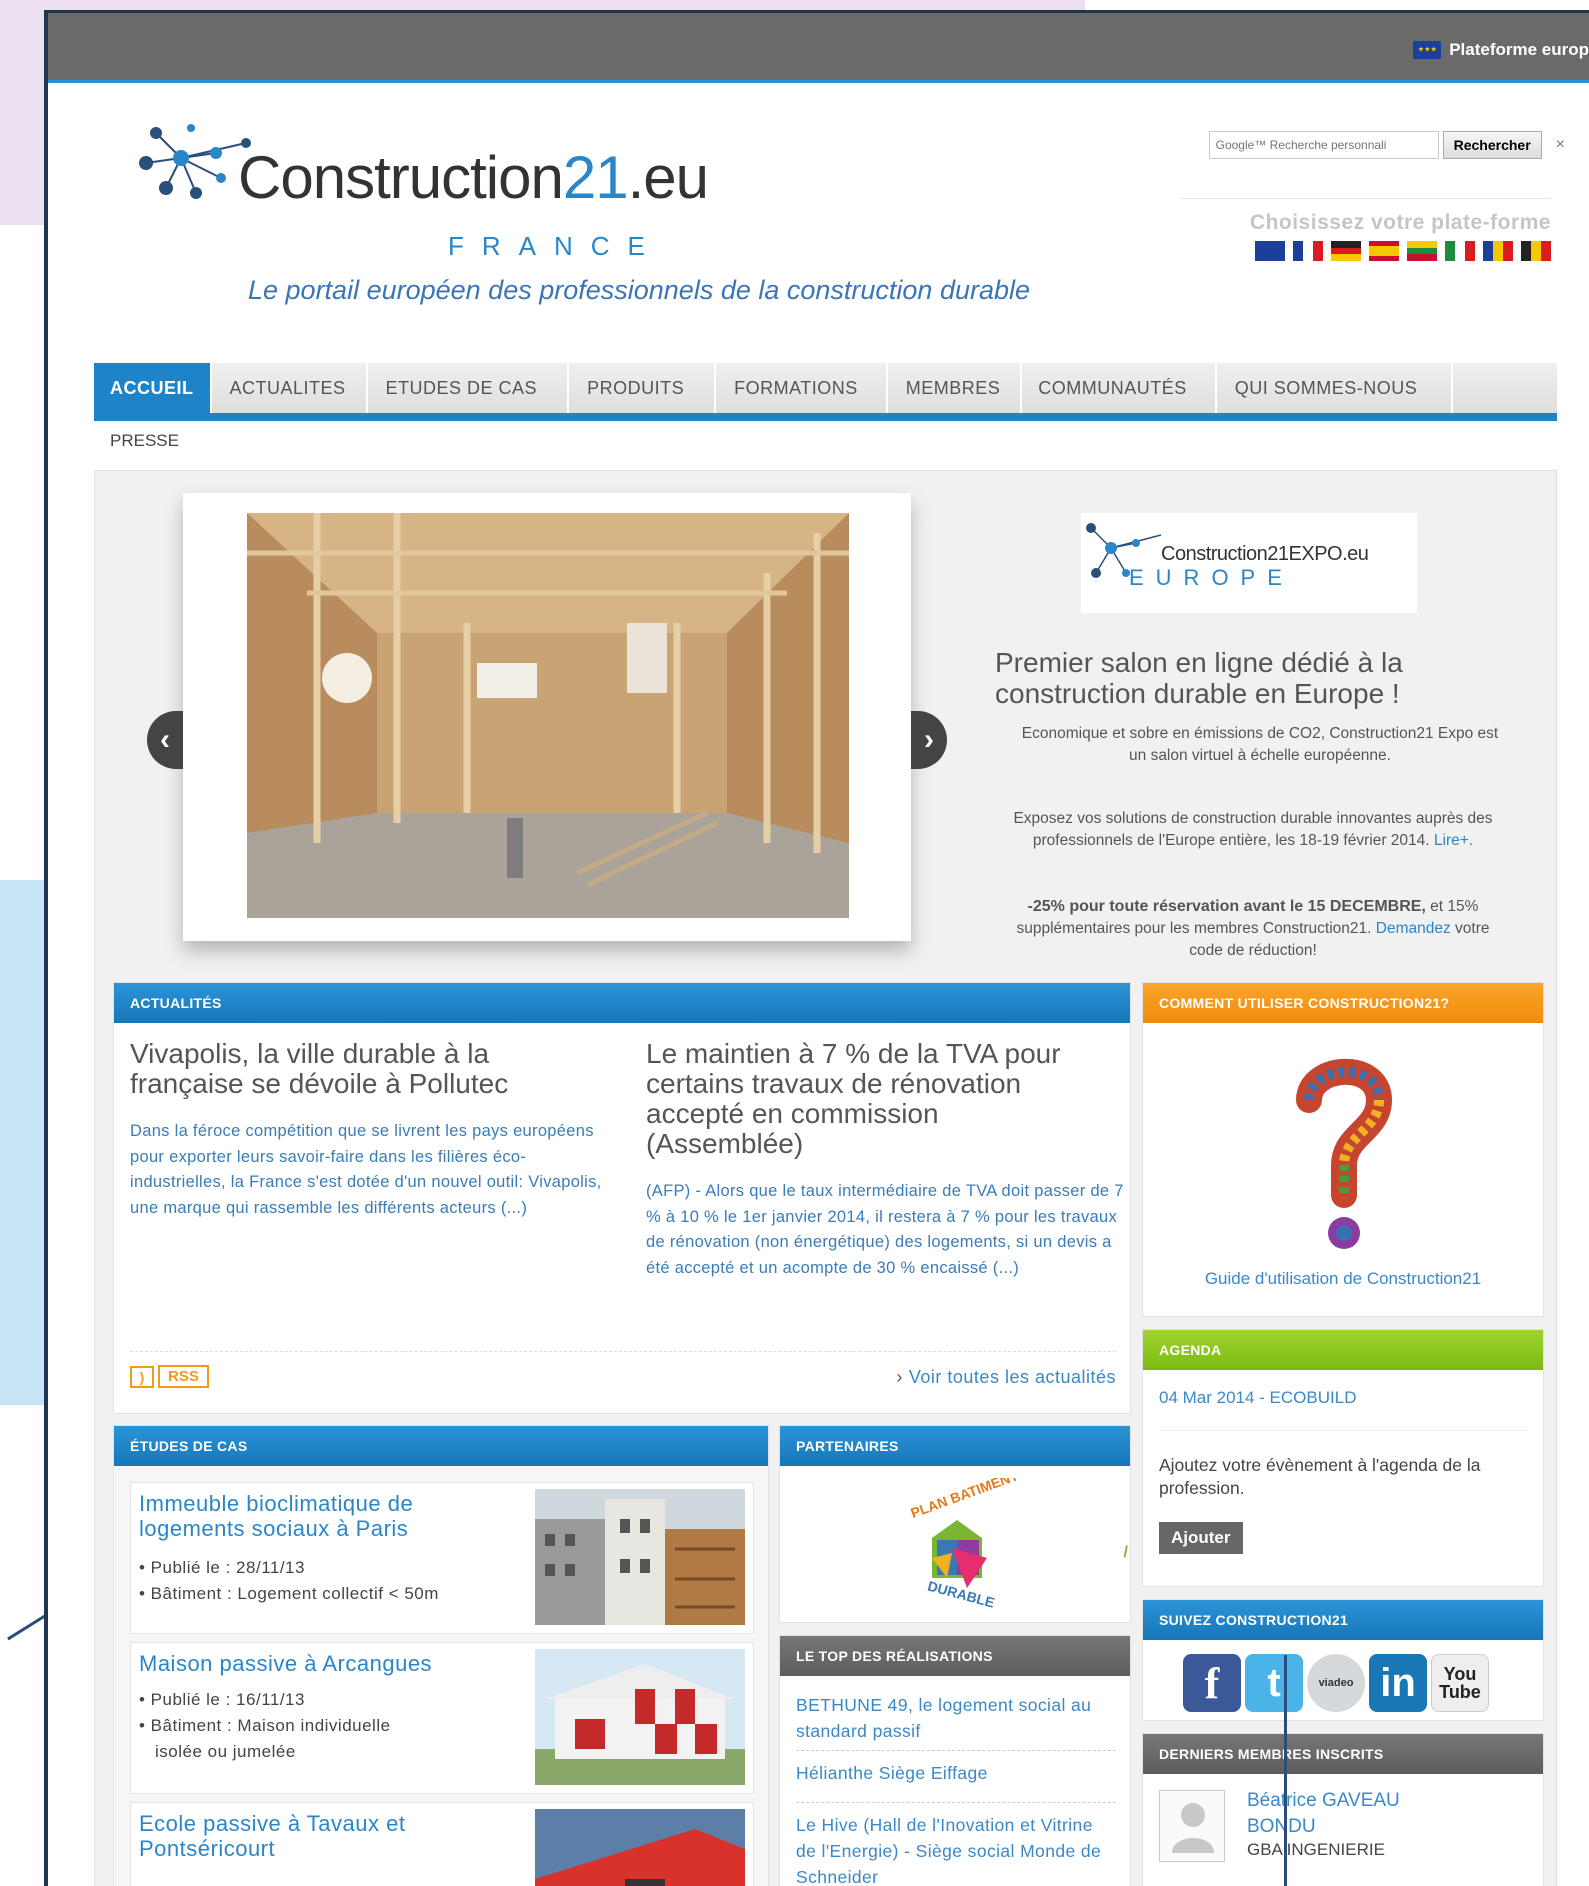 The width and height of the screenshot is (1589, 1886). Describe the element at coordinates (290, 388) in the screenshot. I see `tab-actualites: ACTUALITES` at that location.